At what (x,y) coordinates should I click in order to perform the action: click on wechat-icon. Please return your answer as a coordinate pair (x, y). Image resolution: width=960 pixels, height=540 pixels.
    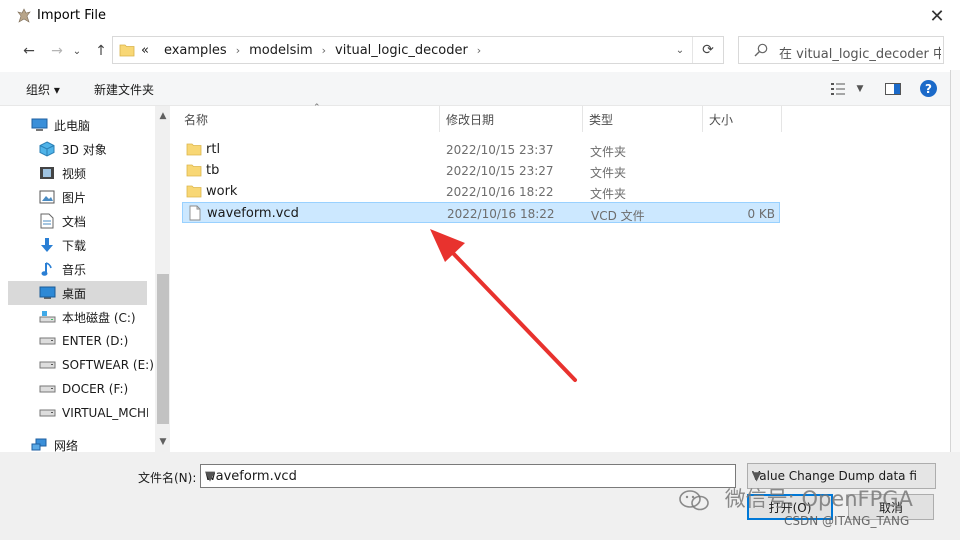
    Looking at the image, I should click on (694, 500).